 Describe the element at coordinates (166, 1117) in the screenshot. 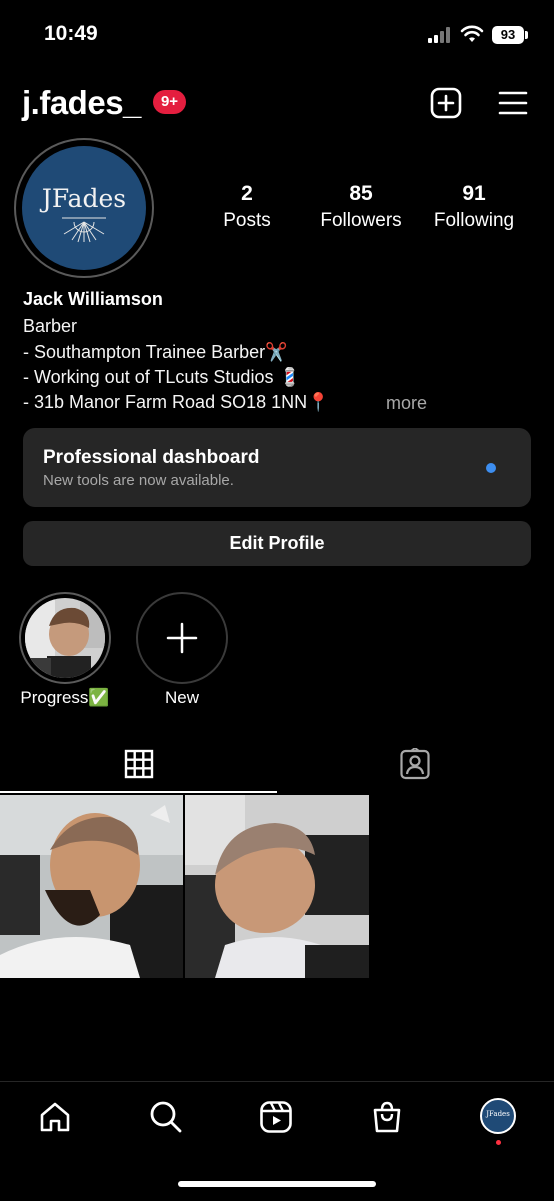

I see `search-icon` at that location.